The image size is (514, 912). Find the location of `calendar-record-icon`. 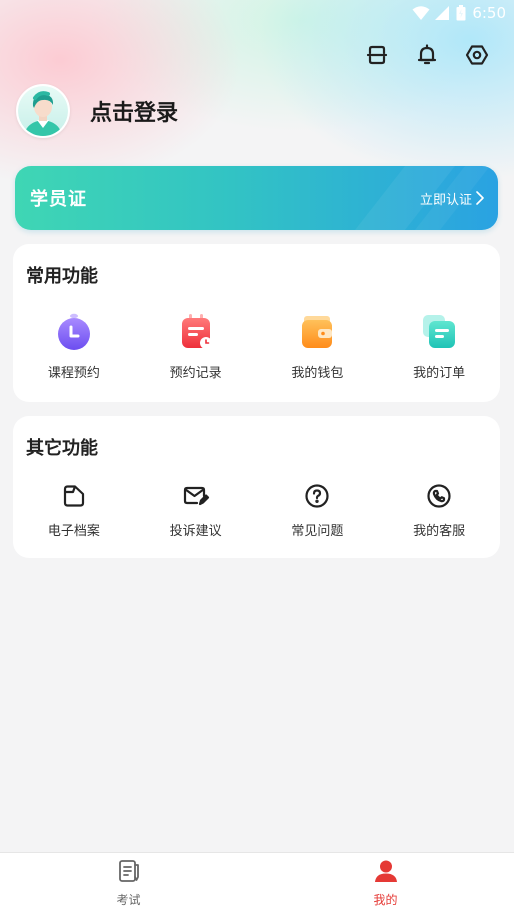

calendar-record-icon is located at coordinates (196, 332).